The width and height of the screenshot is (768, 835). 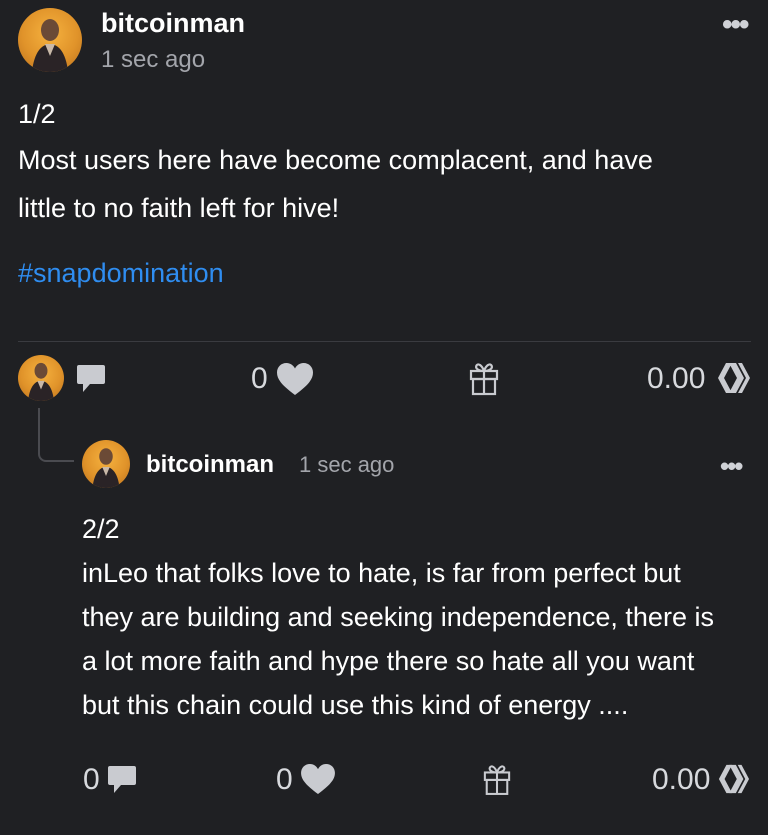 What do you see at coordinates (122, 780) in the screenshot?
I see `reply-comment-icon` at bounding box center [122, 780].